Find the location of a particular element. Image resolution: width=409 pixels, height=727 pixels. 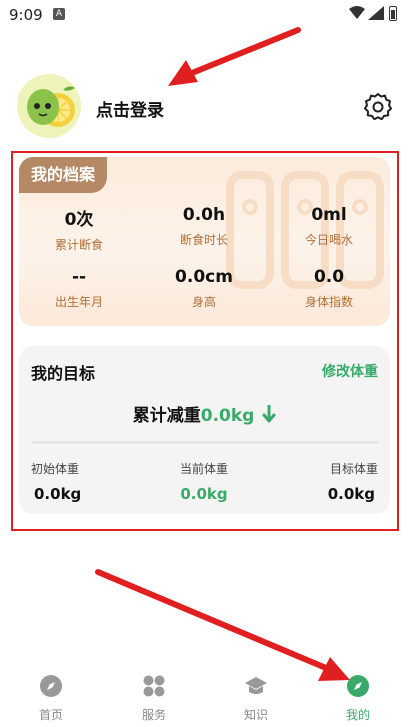

stat-label: 断食时长 is located at coordinates (203, 240).